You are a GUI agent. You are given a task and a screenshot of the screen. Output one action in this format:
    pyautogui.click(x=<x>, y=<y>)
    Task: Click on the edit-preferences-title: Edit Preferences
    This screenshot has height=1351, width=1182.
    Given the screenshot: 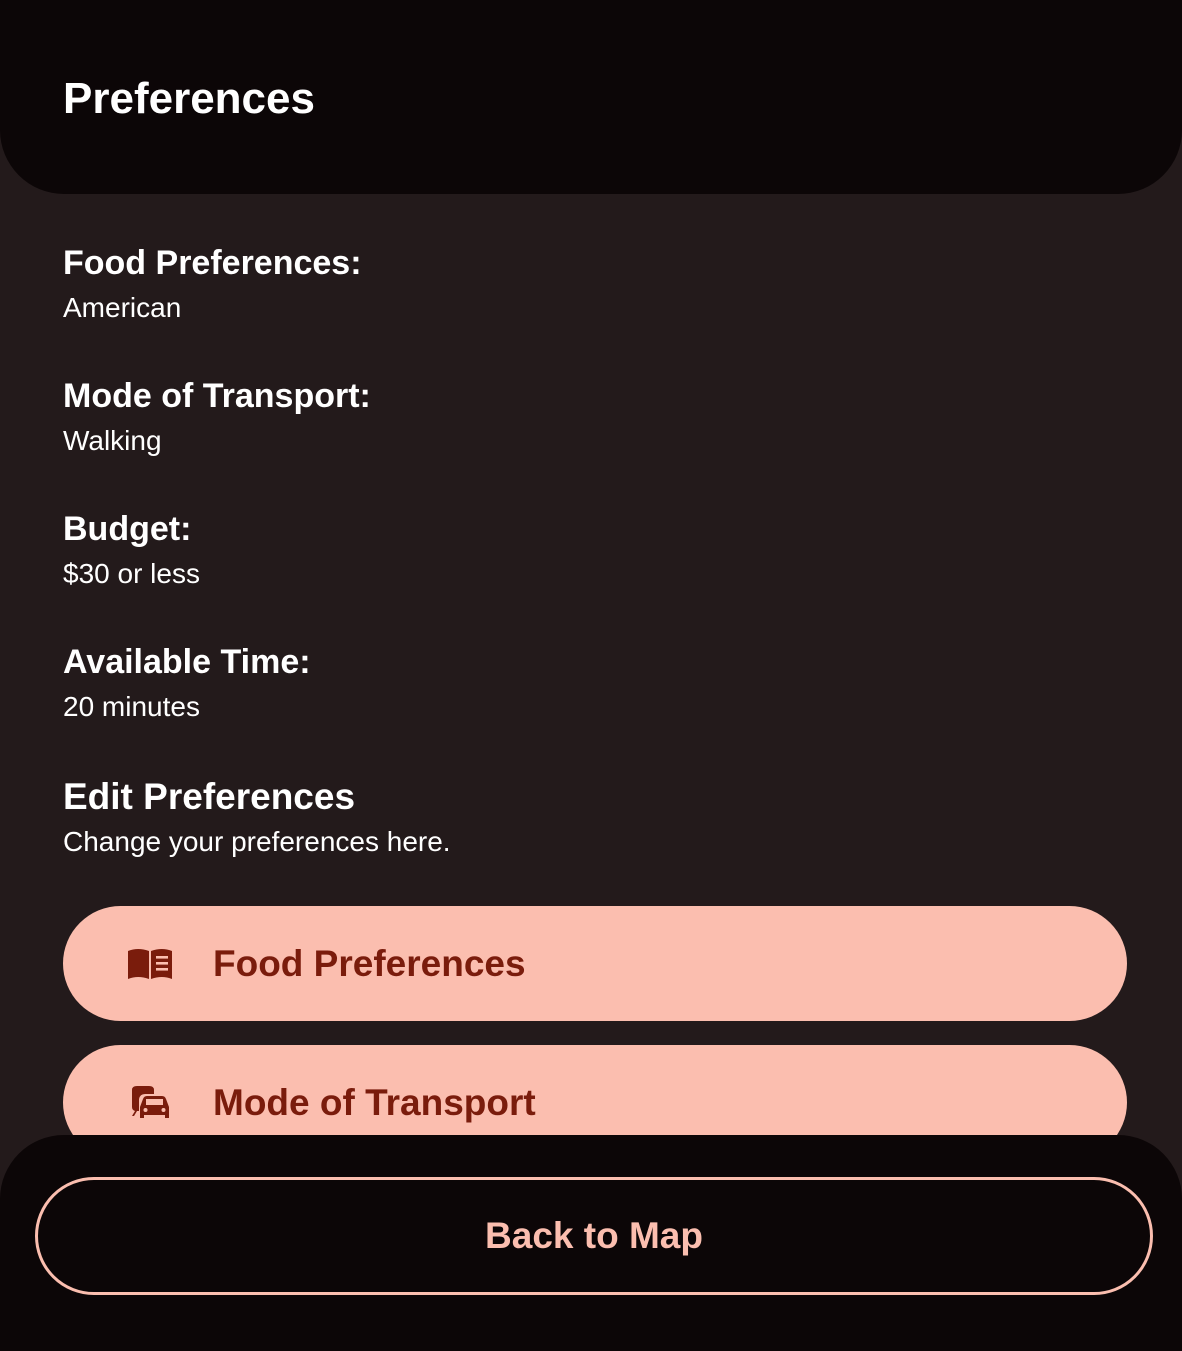 What is the action you would take?
    pyautogui.click(x=209, y=796)
    